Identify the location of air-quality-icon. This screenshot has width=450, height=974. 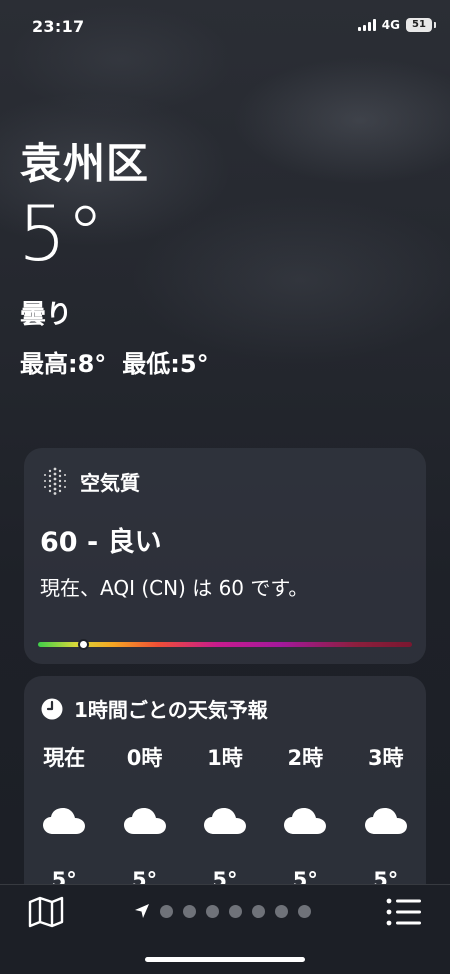
(55, 481).